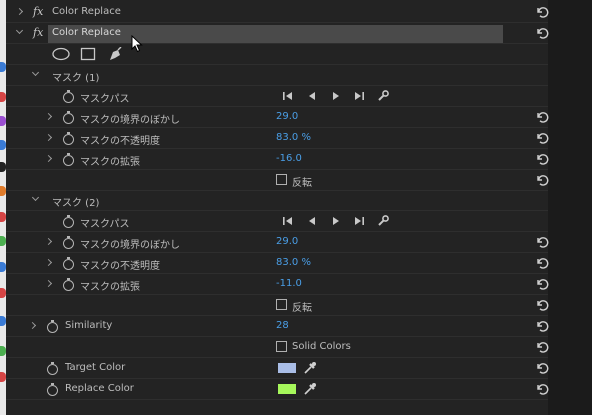 The image size is (592, 415). I want to click on mask1-invert-row: 反転, so click(277, 180).